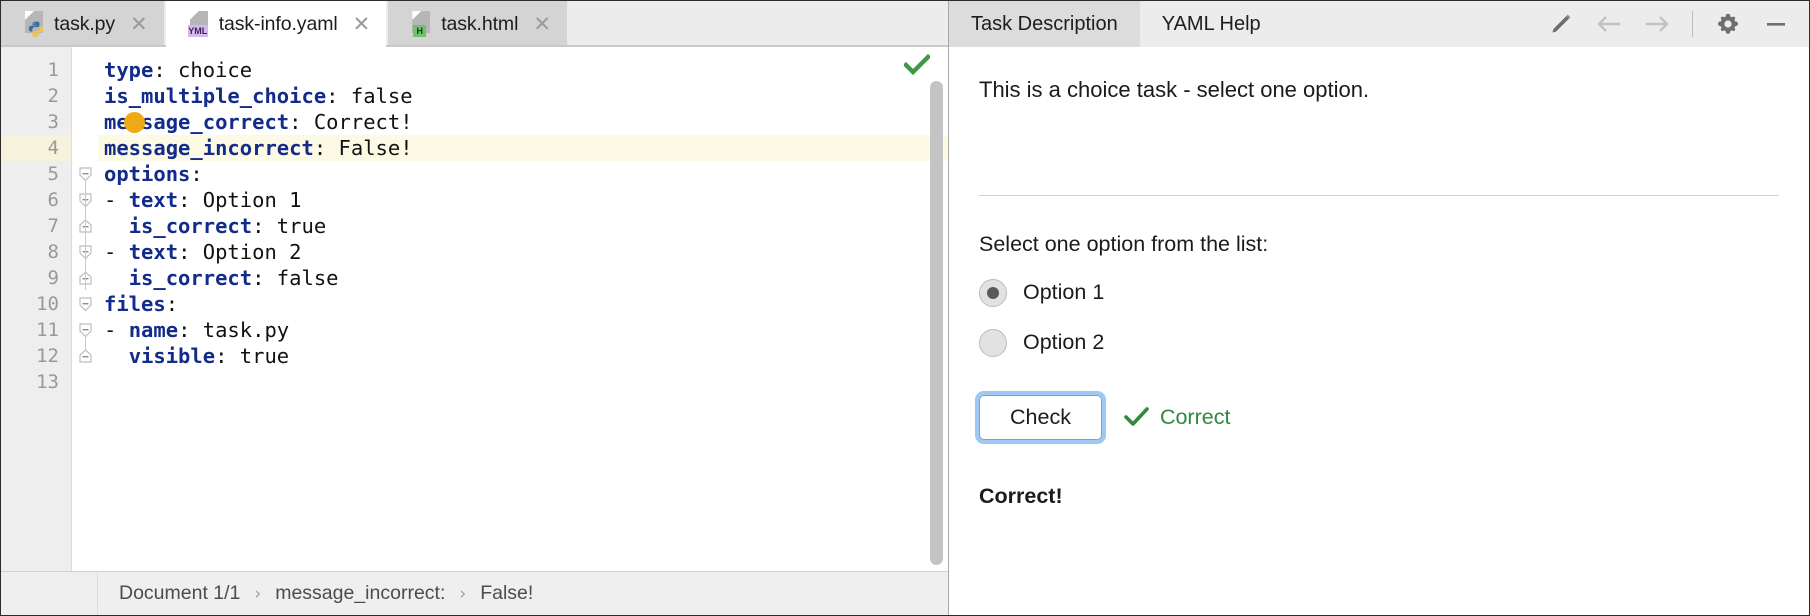  I want to click on minimize-icon, so click(1776, 24).